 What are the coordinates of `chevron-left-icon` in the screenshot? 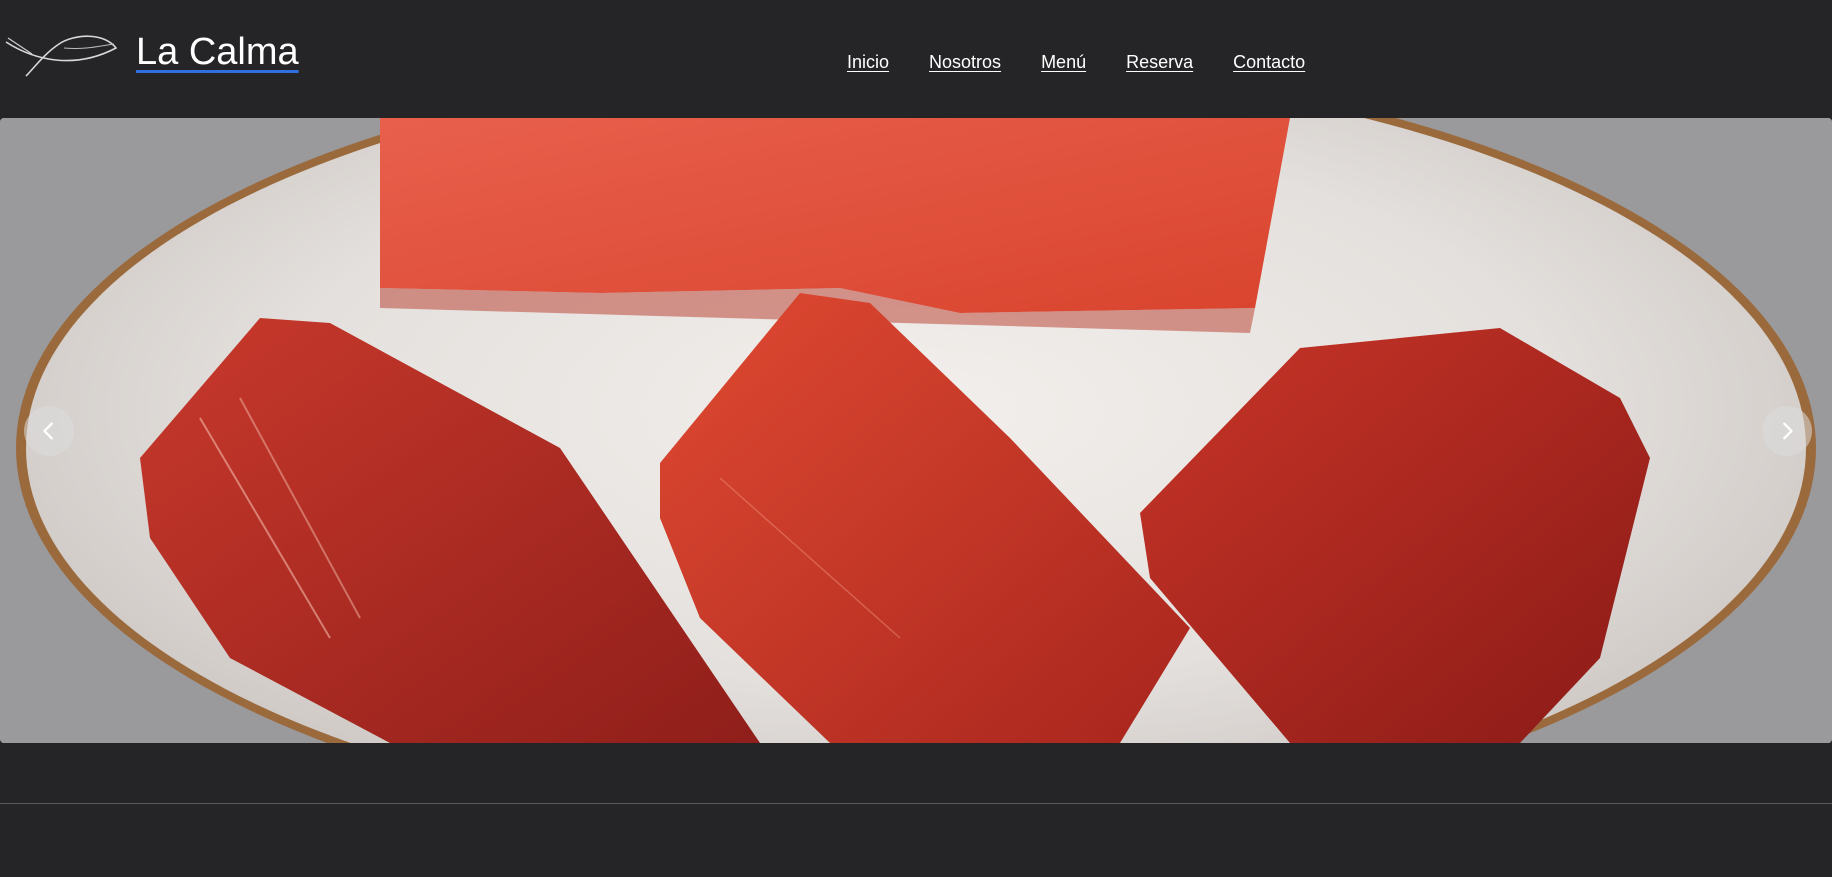 It's located at (48, 431).